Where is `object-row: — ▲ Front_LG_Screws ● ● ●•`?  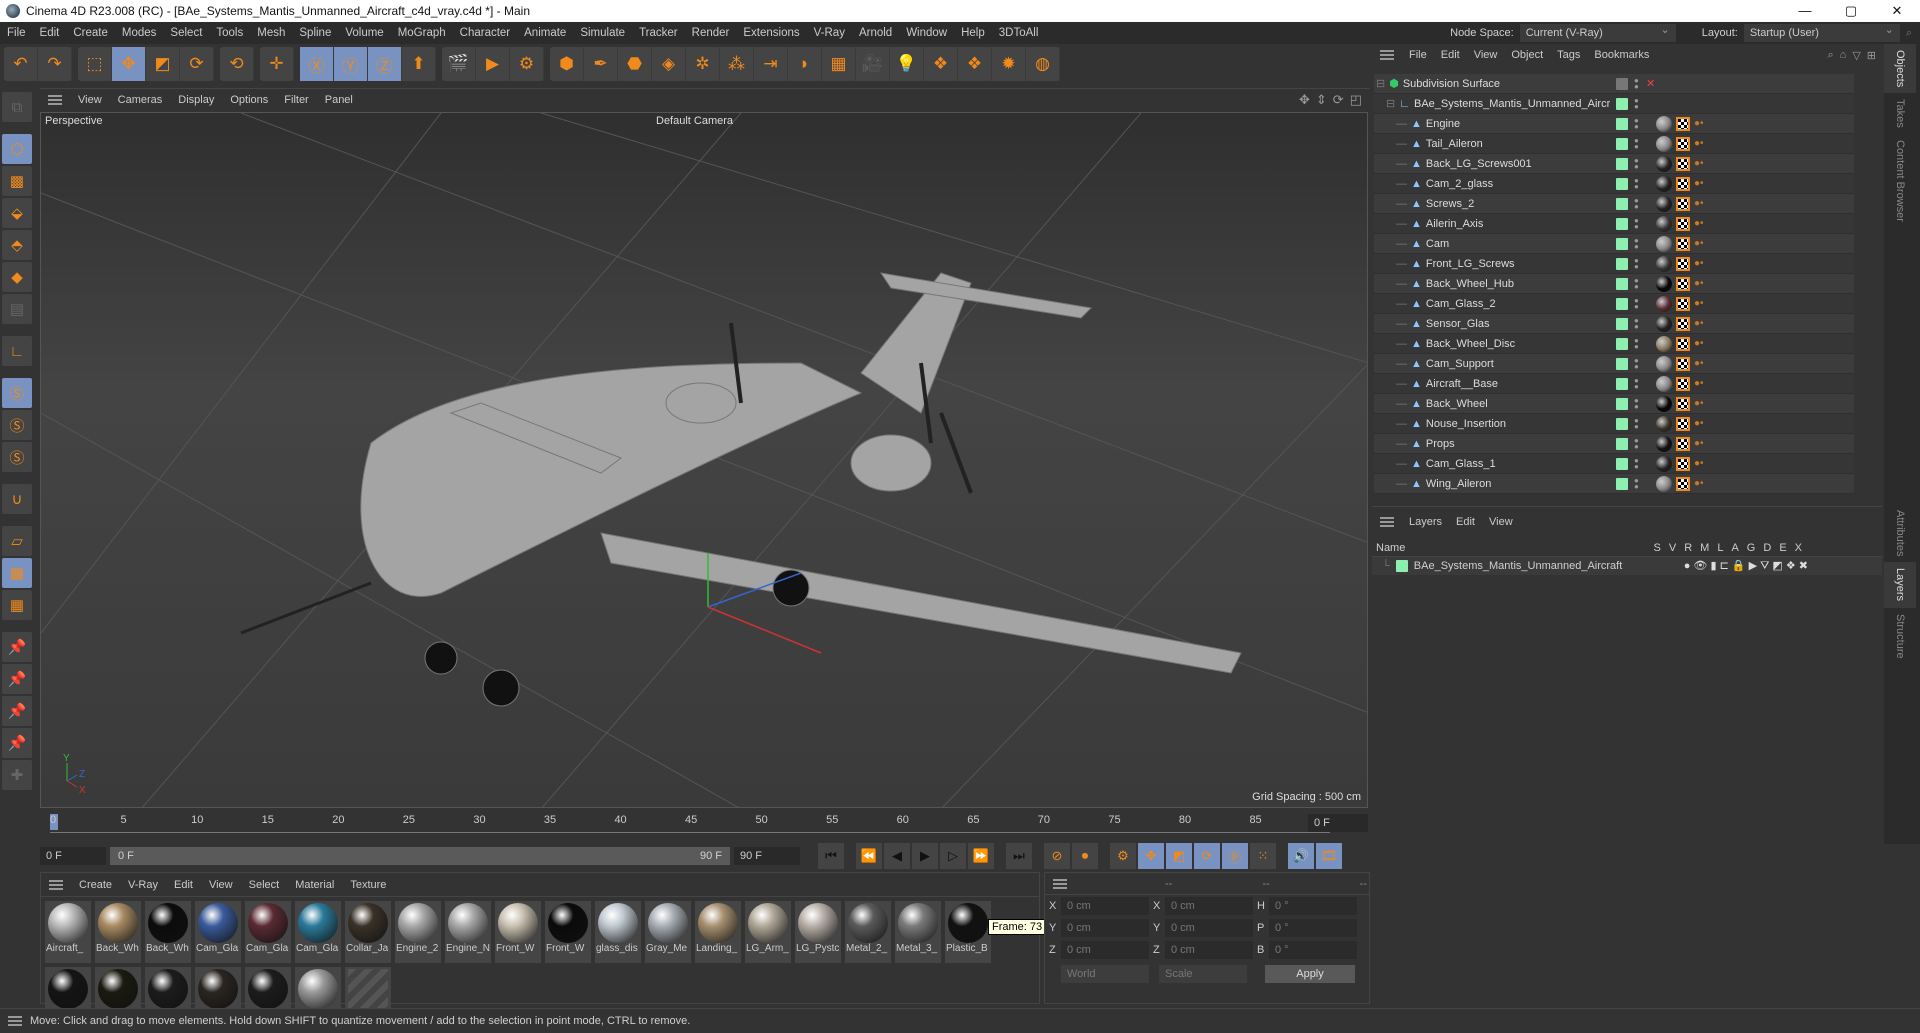 object-row: — ▲ Front_LG_Screws ● ● ●• is located at coordinates (1614, 264).